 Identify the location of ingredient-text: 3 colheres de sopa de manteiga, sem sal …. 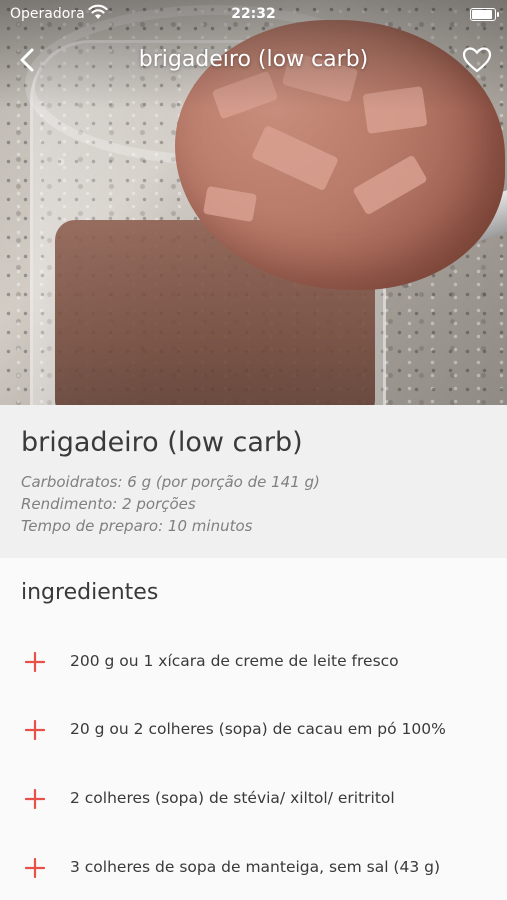
(255, 867).